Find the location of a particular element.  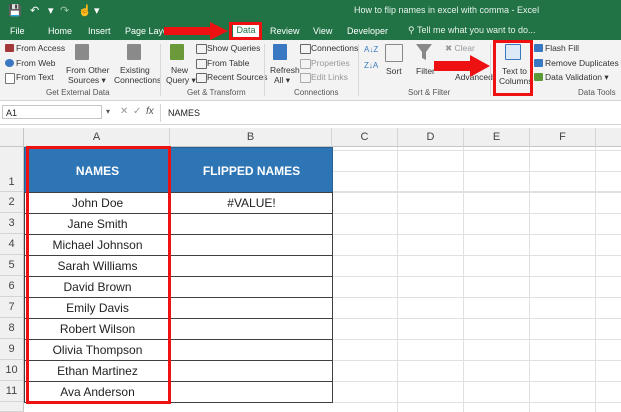

row-header-9: 9 is located at coordinates (12, 349).